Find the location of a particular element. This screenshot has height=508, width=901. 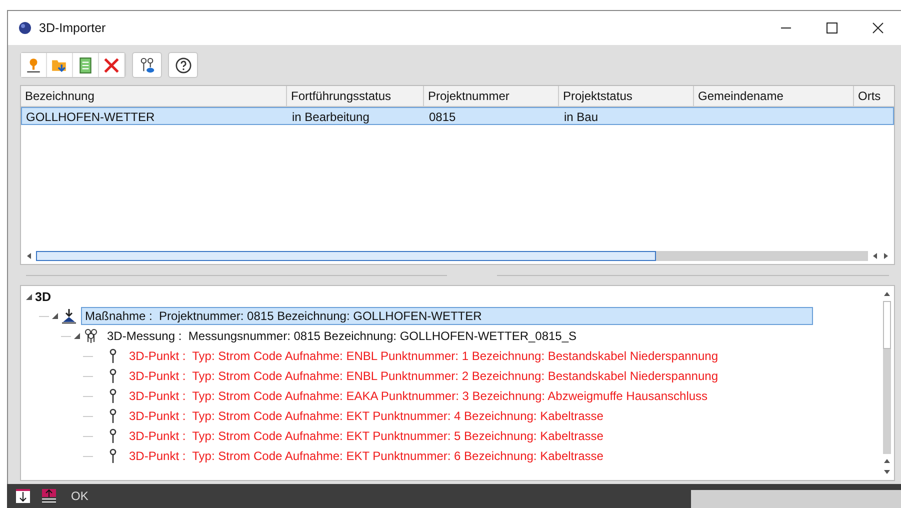

table-cell-text: in Bau is located at coordinates (581, 116).